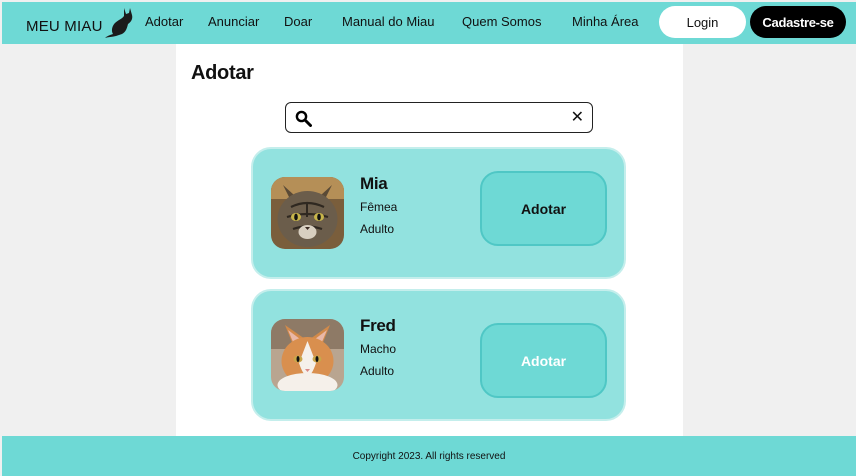  What do you see at coordinates (438, 213) in the screenshot?
I see `pet-card: Mia Fêmea Adulto Adotar` at bounding box center [438, 213].